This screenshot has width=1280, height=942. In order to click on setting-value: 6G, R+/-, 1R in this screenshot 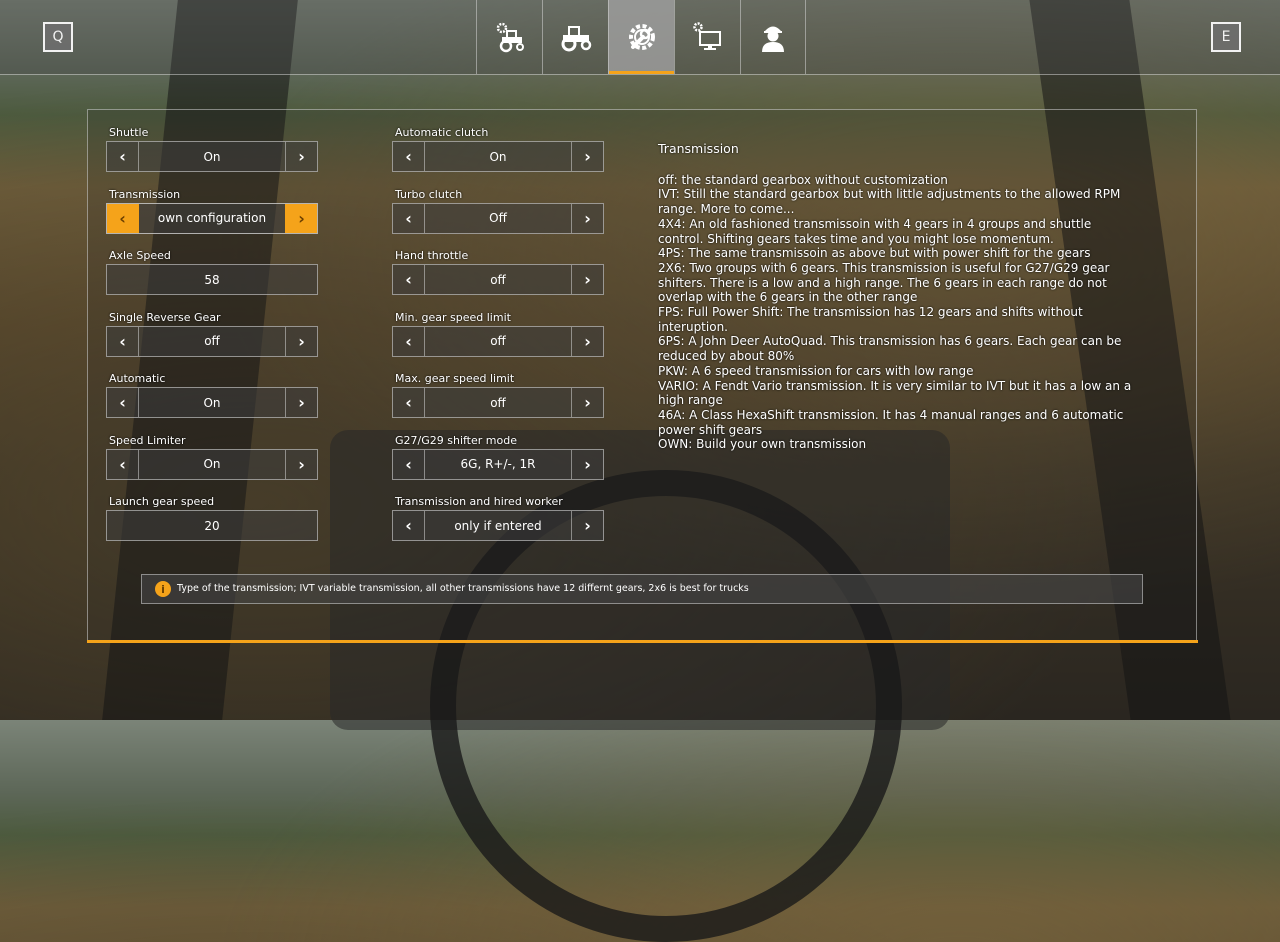, I will do `click(498, 464)`.